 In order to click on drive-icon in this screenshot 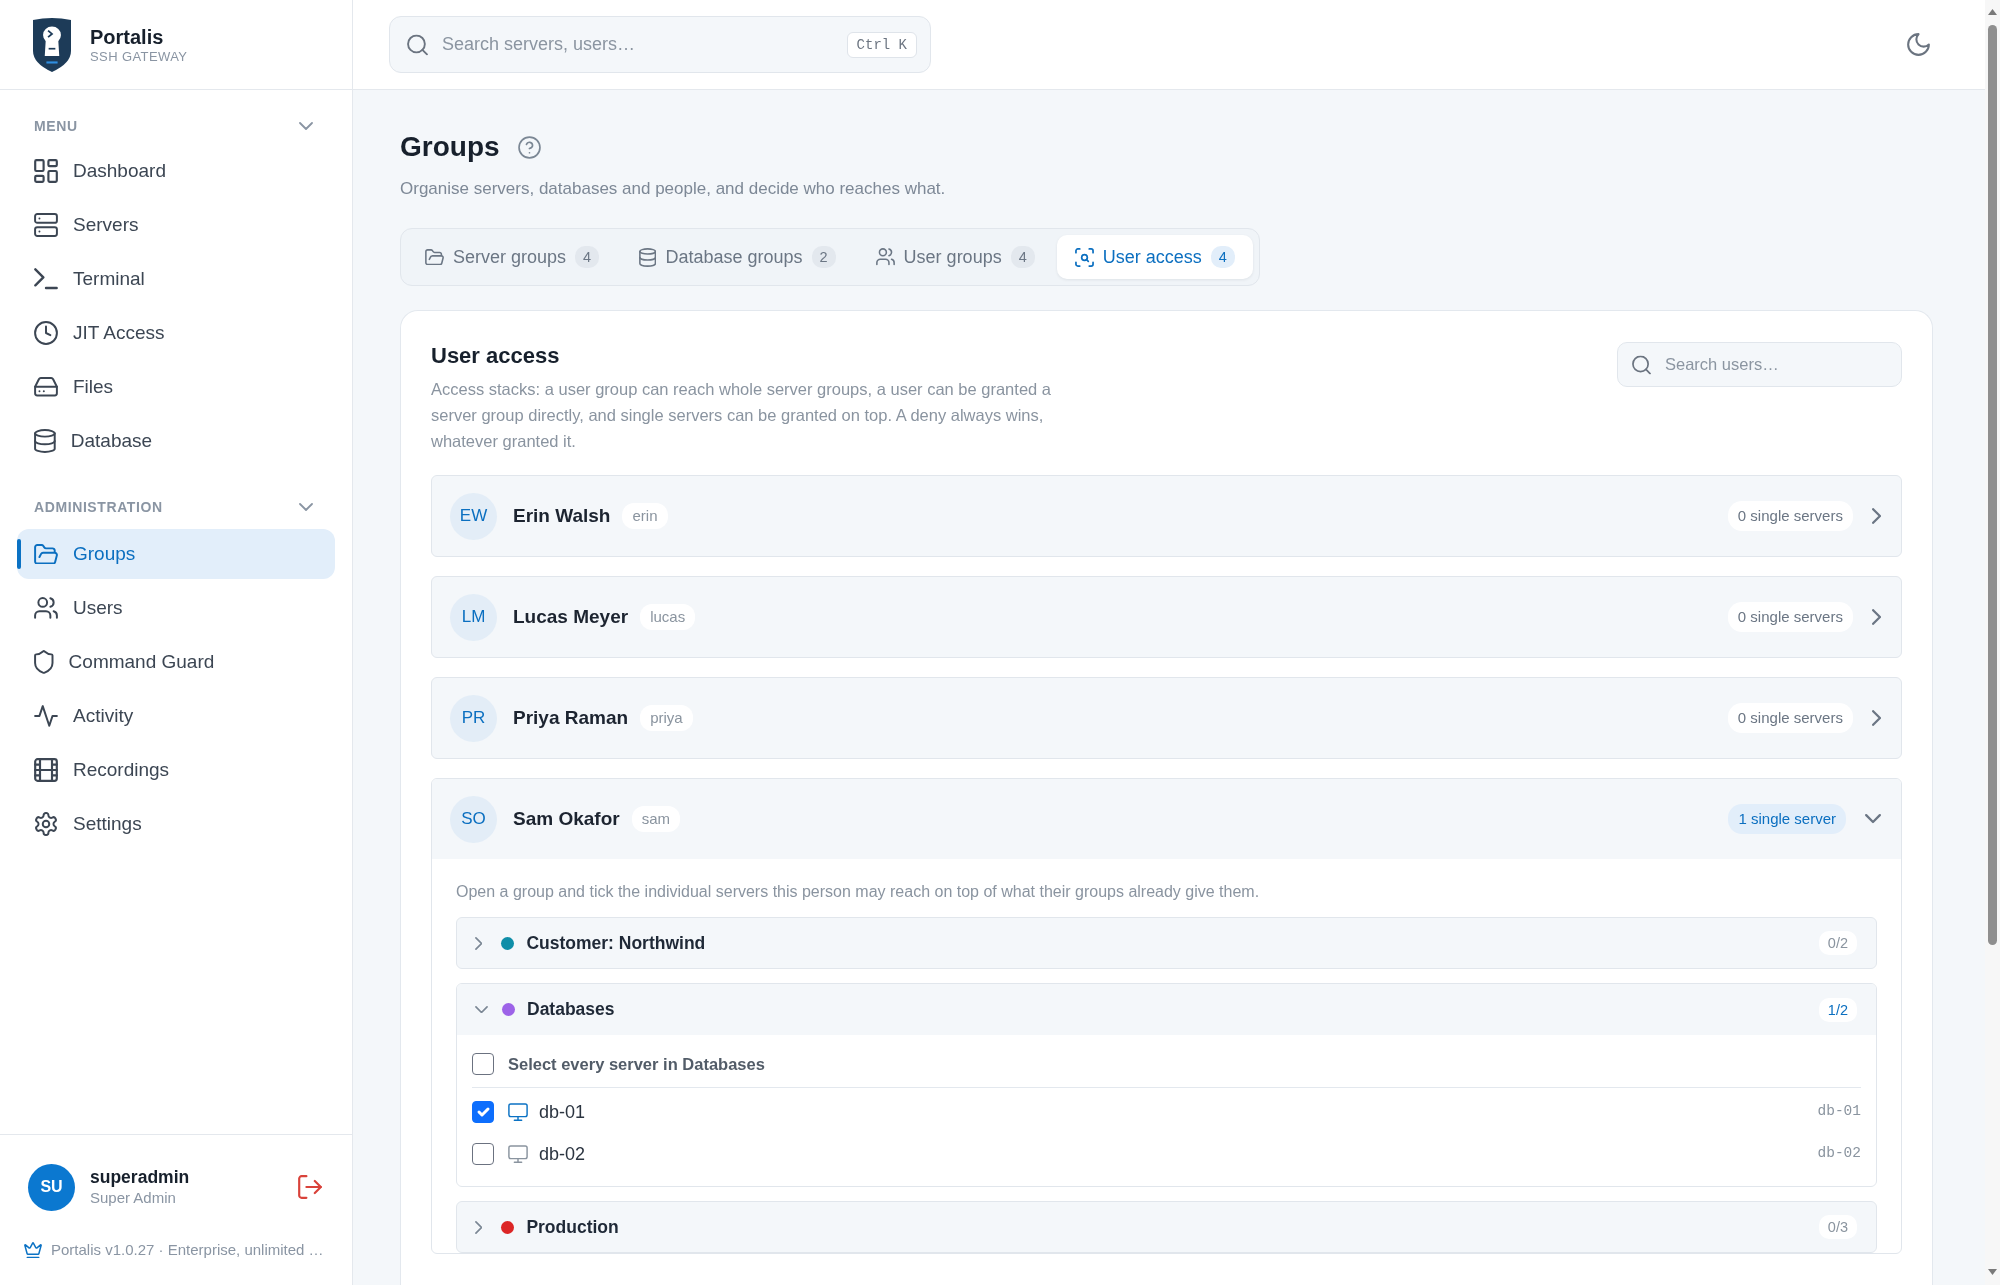, I will do `click(46, 387)`.